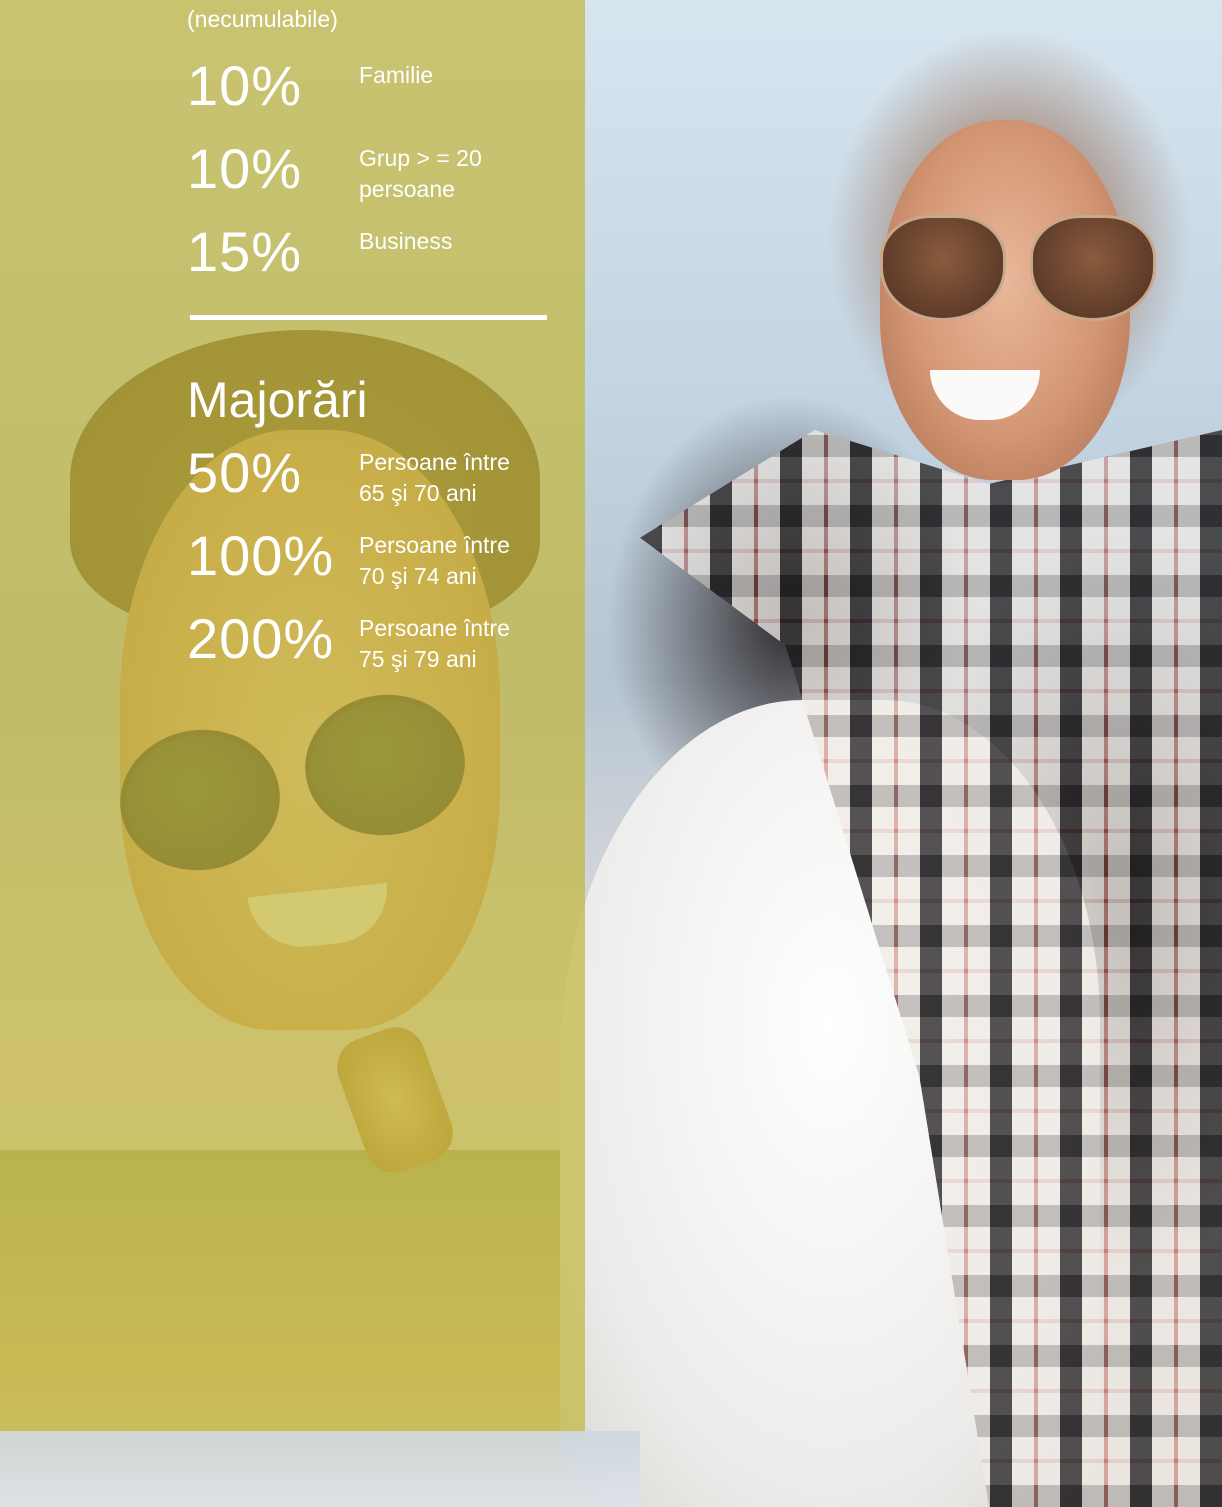  I want to click on surcharge-label: Persoane între 70 şi 74 ani, so click(434, 560).